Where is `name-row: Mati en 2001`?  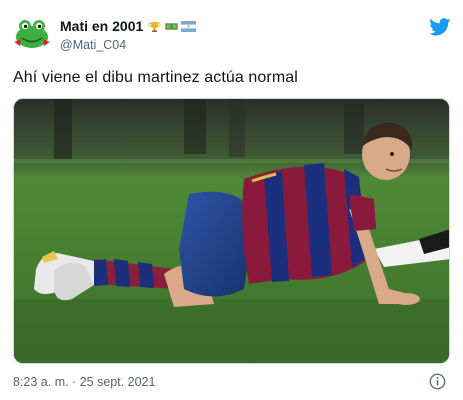
name-row: Mati en 2001 is located at coordinates (128, 26).